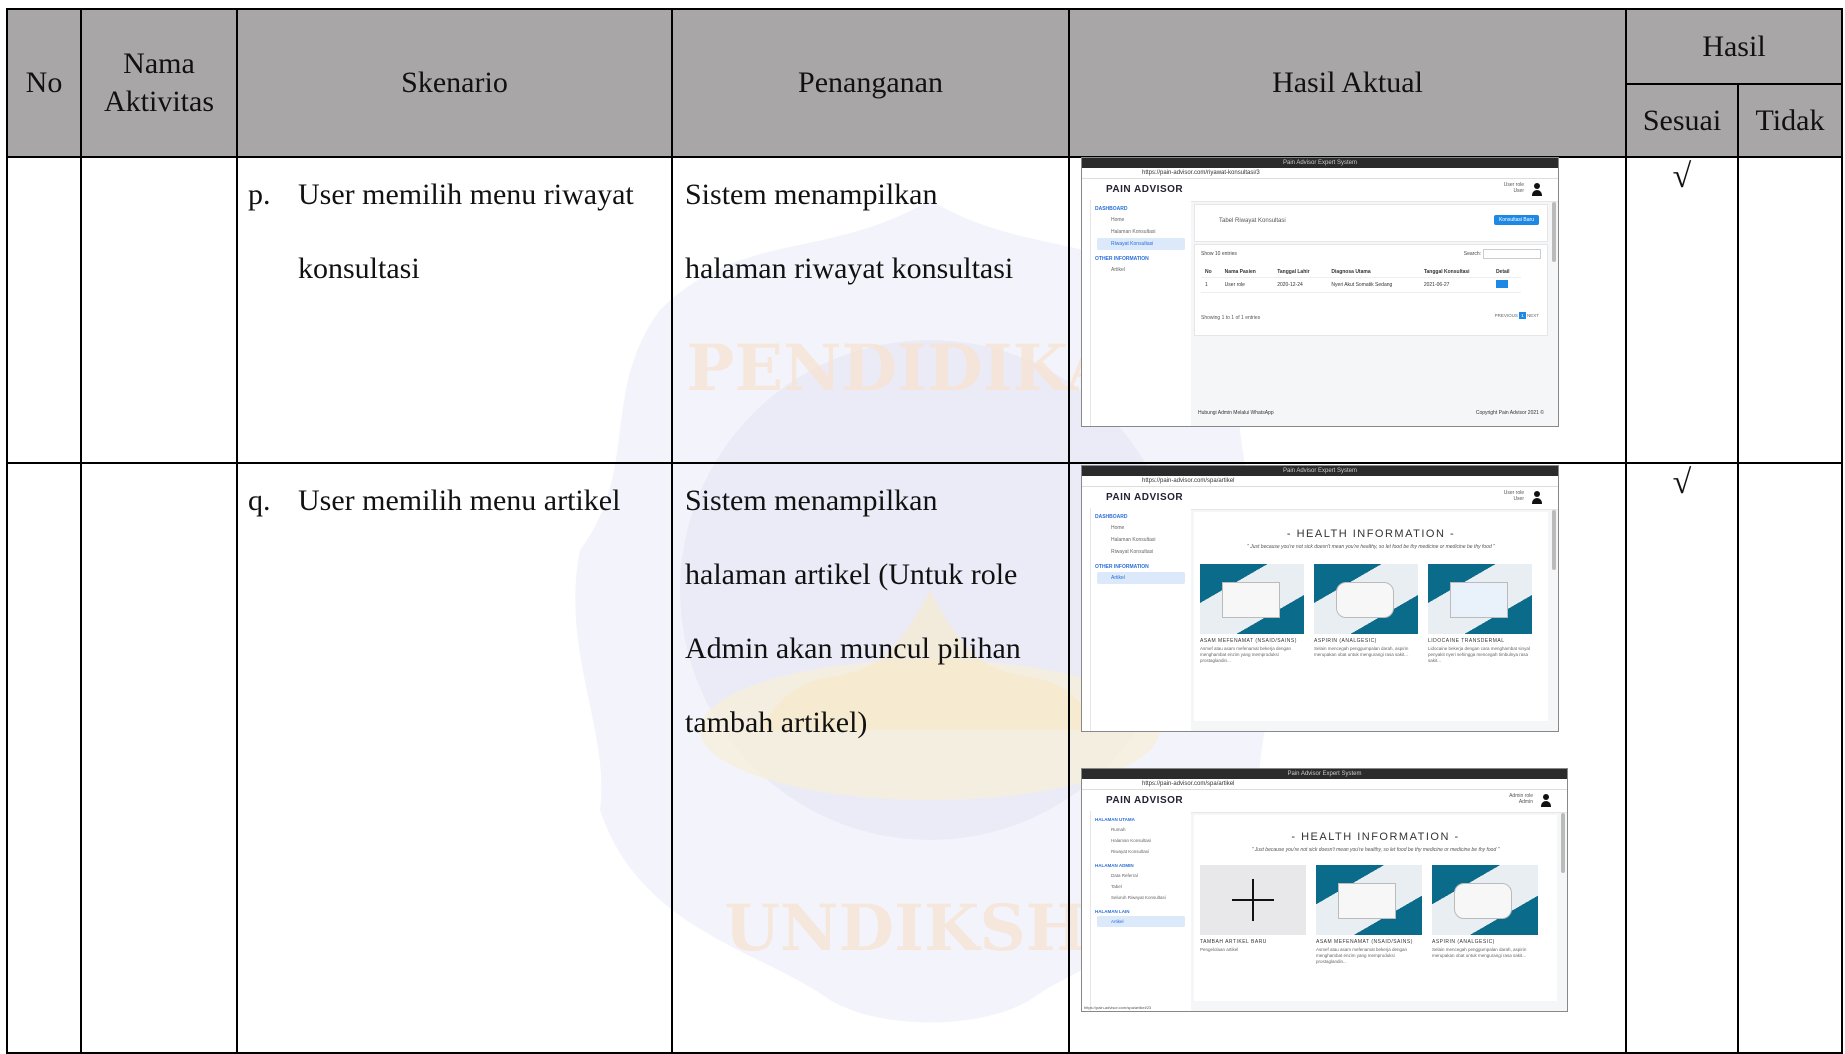 The width and height of the screenshot is (1845, 1054). I want to click on page-title: Tabel Riwayat Konsultasi, so click(1252, 221).